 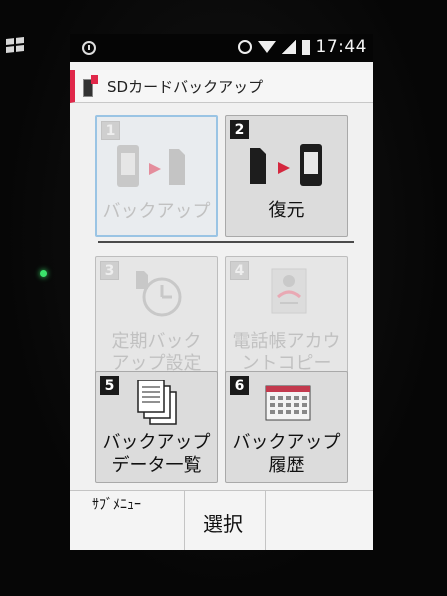 I want to click on tile-number: 6, so click(x=239, y=385).